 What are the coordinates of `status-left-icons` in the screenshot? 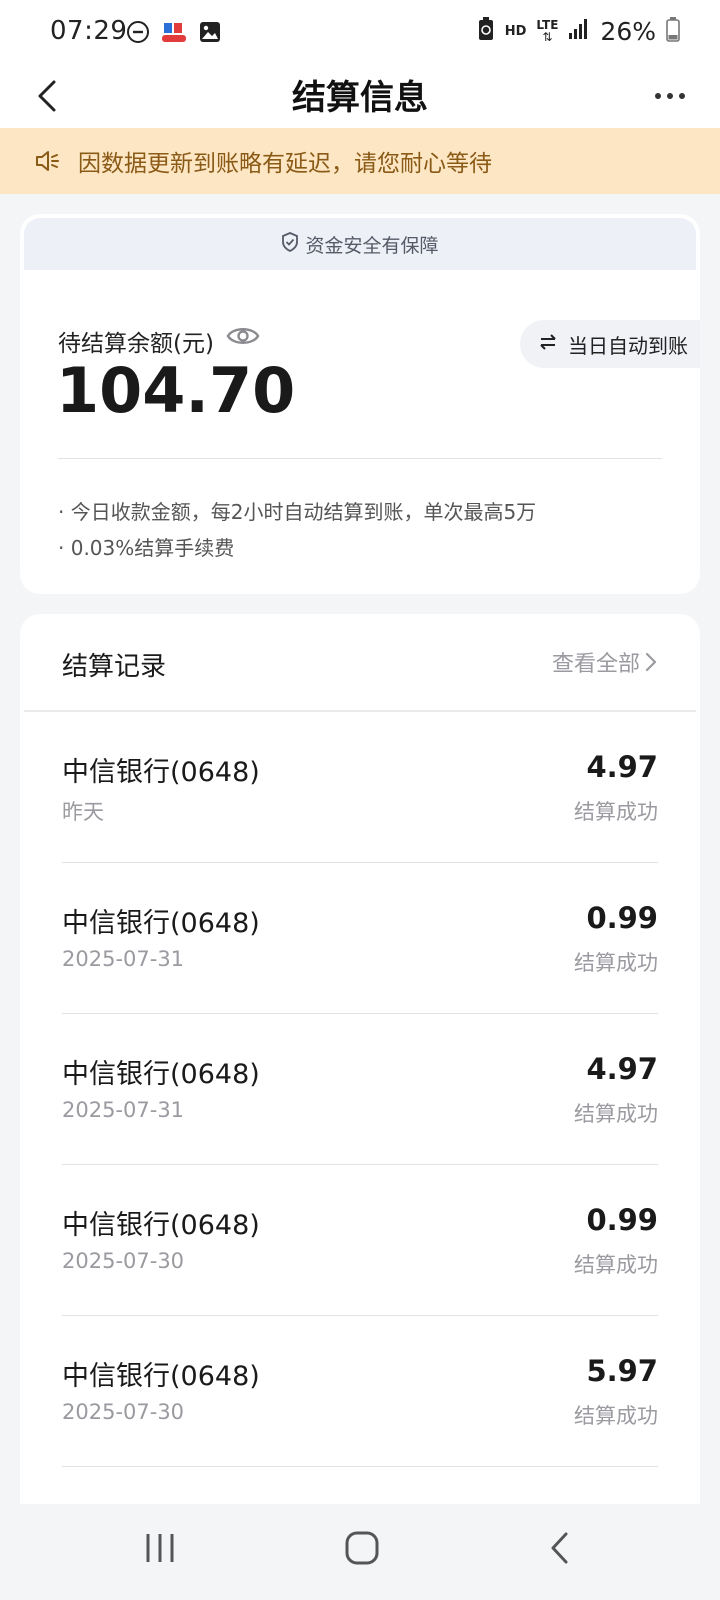 It's located at (174, 34).